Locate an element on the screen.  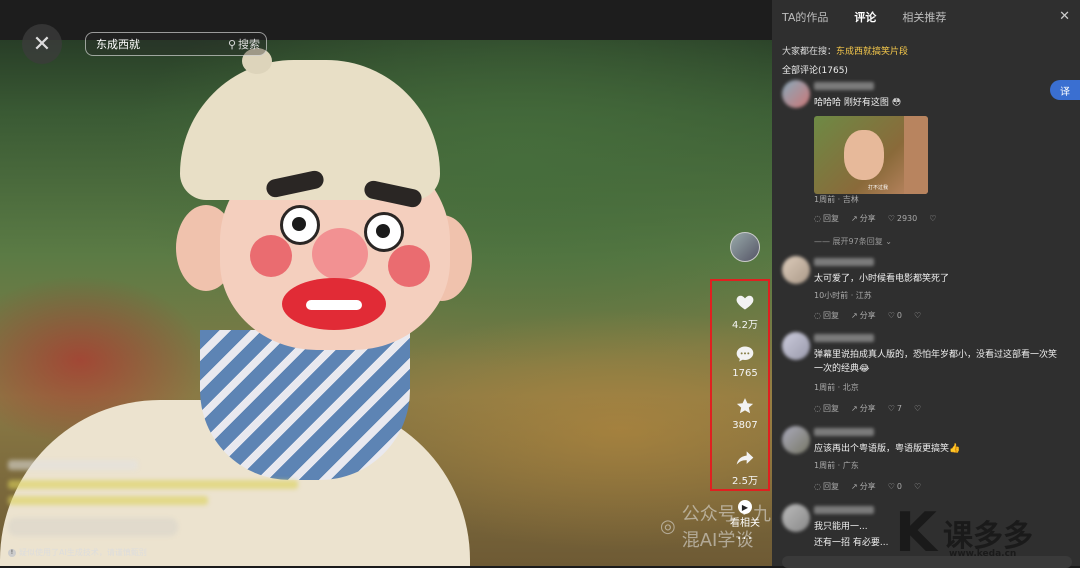
comment-meta: 1周前 · 吉林 is located at coordinates (836, 199).